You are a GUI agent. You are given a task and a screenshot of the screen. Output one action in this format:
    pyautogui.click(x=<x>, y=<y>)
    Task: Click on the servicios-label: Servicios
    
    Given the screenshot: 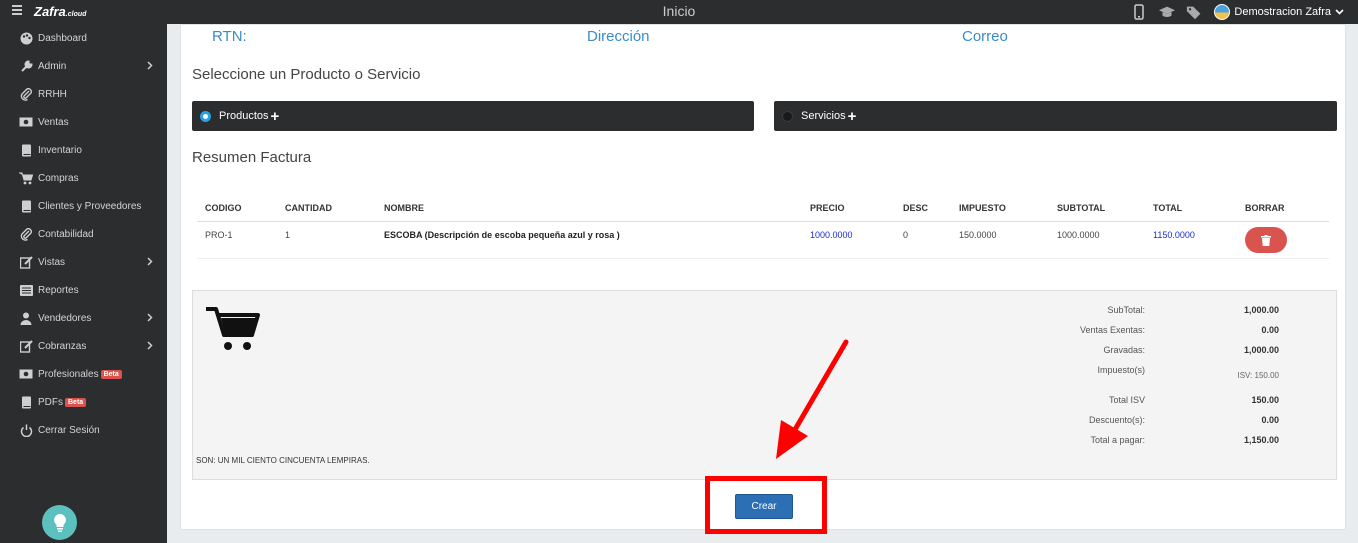 What is the action you would take?
    pyautogui.click(x=823, y=116)
    